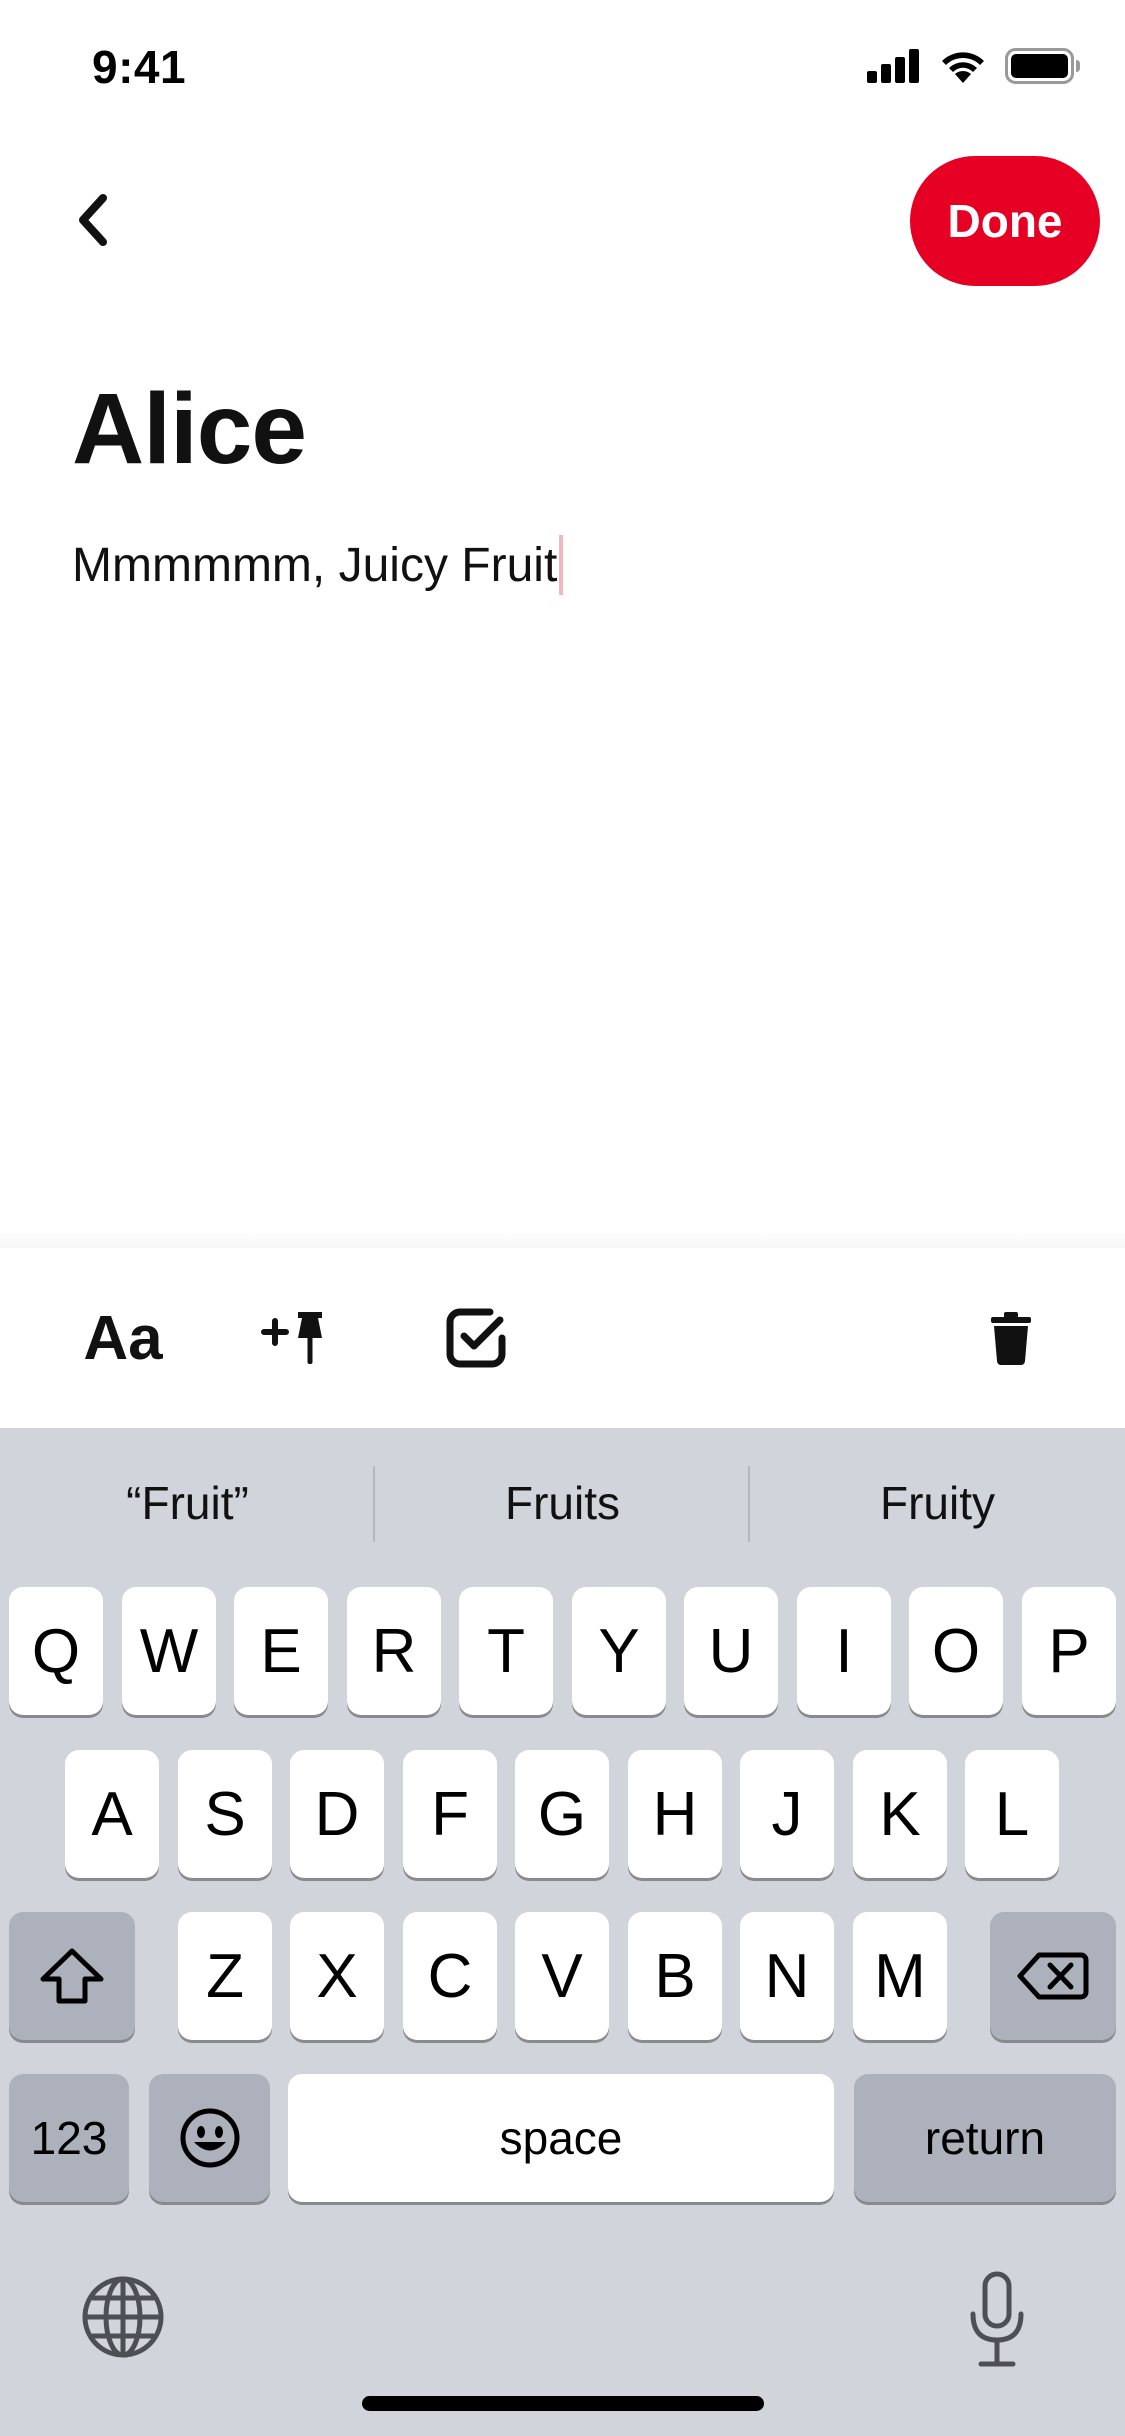 The height and width of the screenshot is (2436, 1125). I want to click on battery-icon, so click(1042, 66).